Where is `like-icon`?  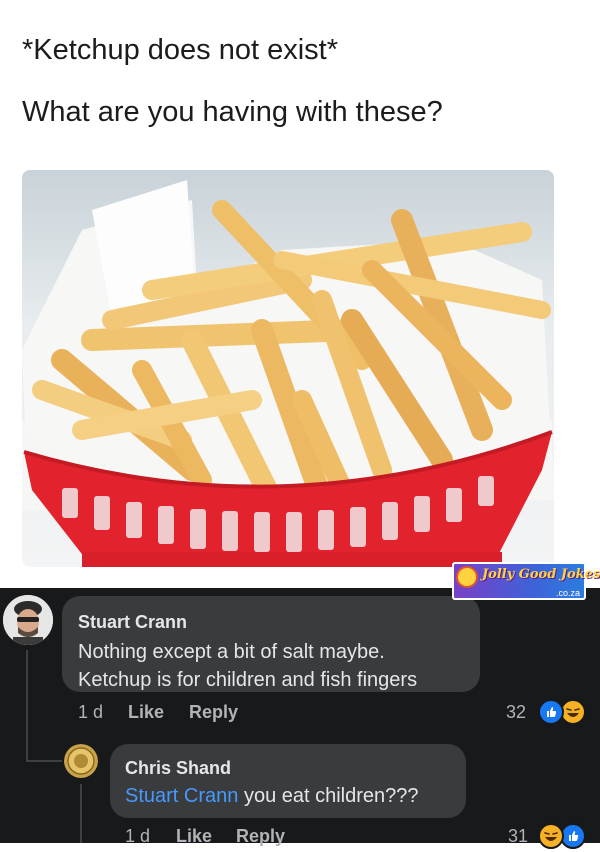 like-icon is located at coordinates (551, 712).